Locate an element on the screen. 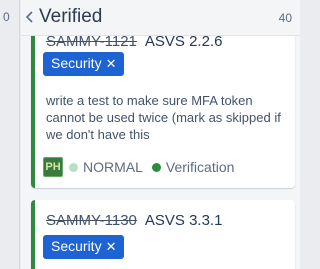 The image size is (320, 269). column-count: 40 is located at coordinates (285, 18).